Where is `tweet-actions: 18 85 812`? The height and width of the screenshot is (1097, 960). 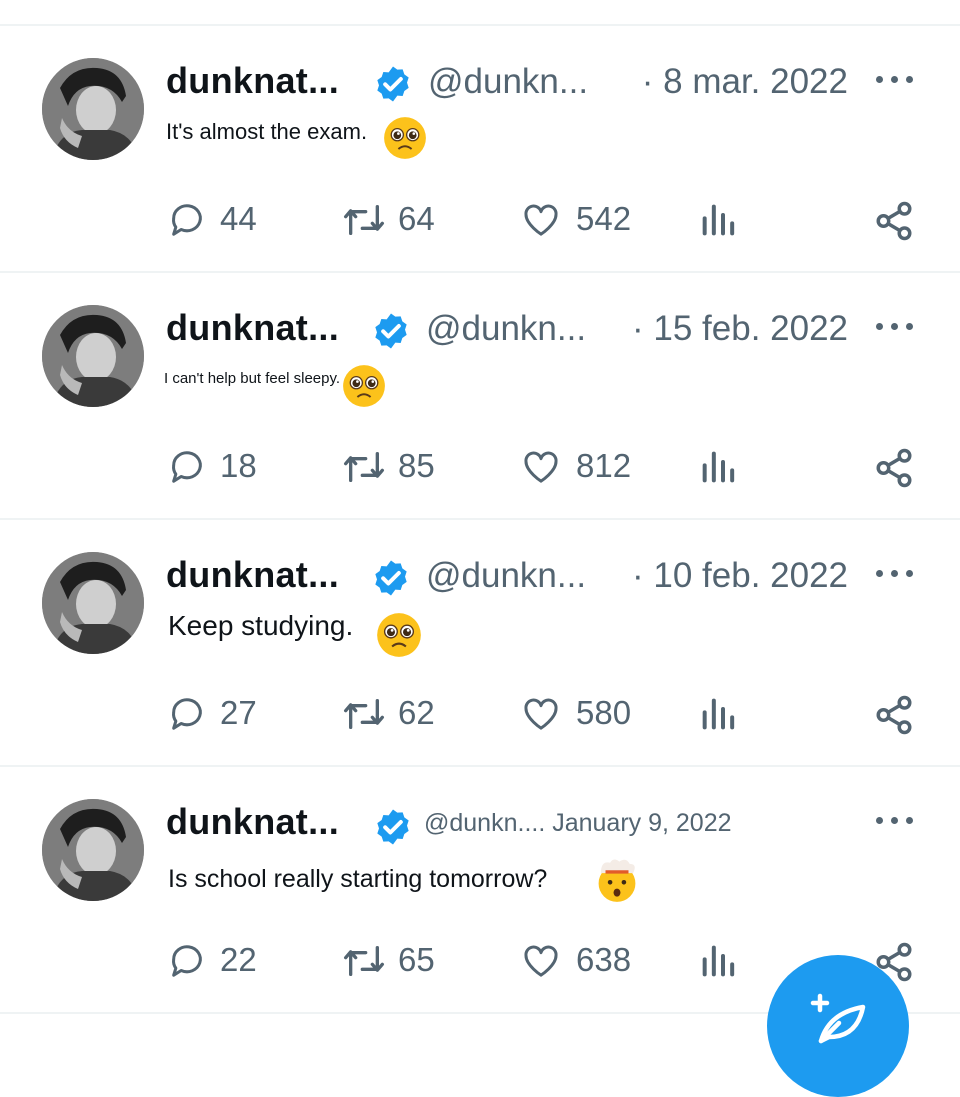 tweet-actions: 18 85 812 is located at coordinates (480, 467).